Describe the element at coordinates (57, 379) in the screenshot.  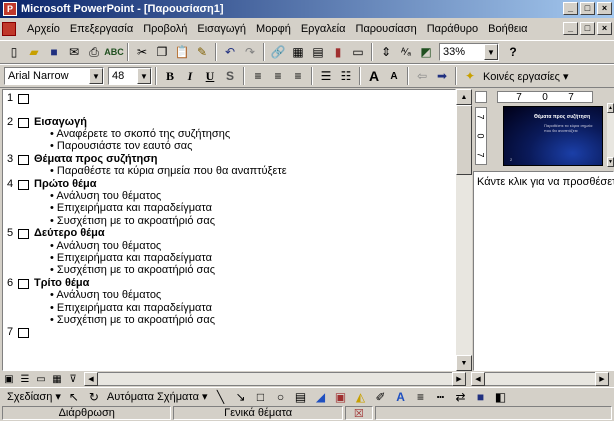
I see `slide-sorter-icon: ▦` at that location.